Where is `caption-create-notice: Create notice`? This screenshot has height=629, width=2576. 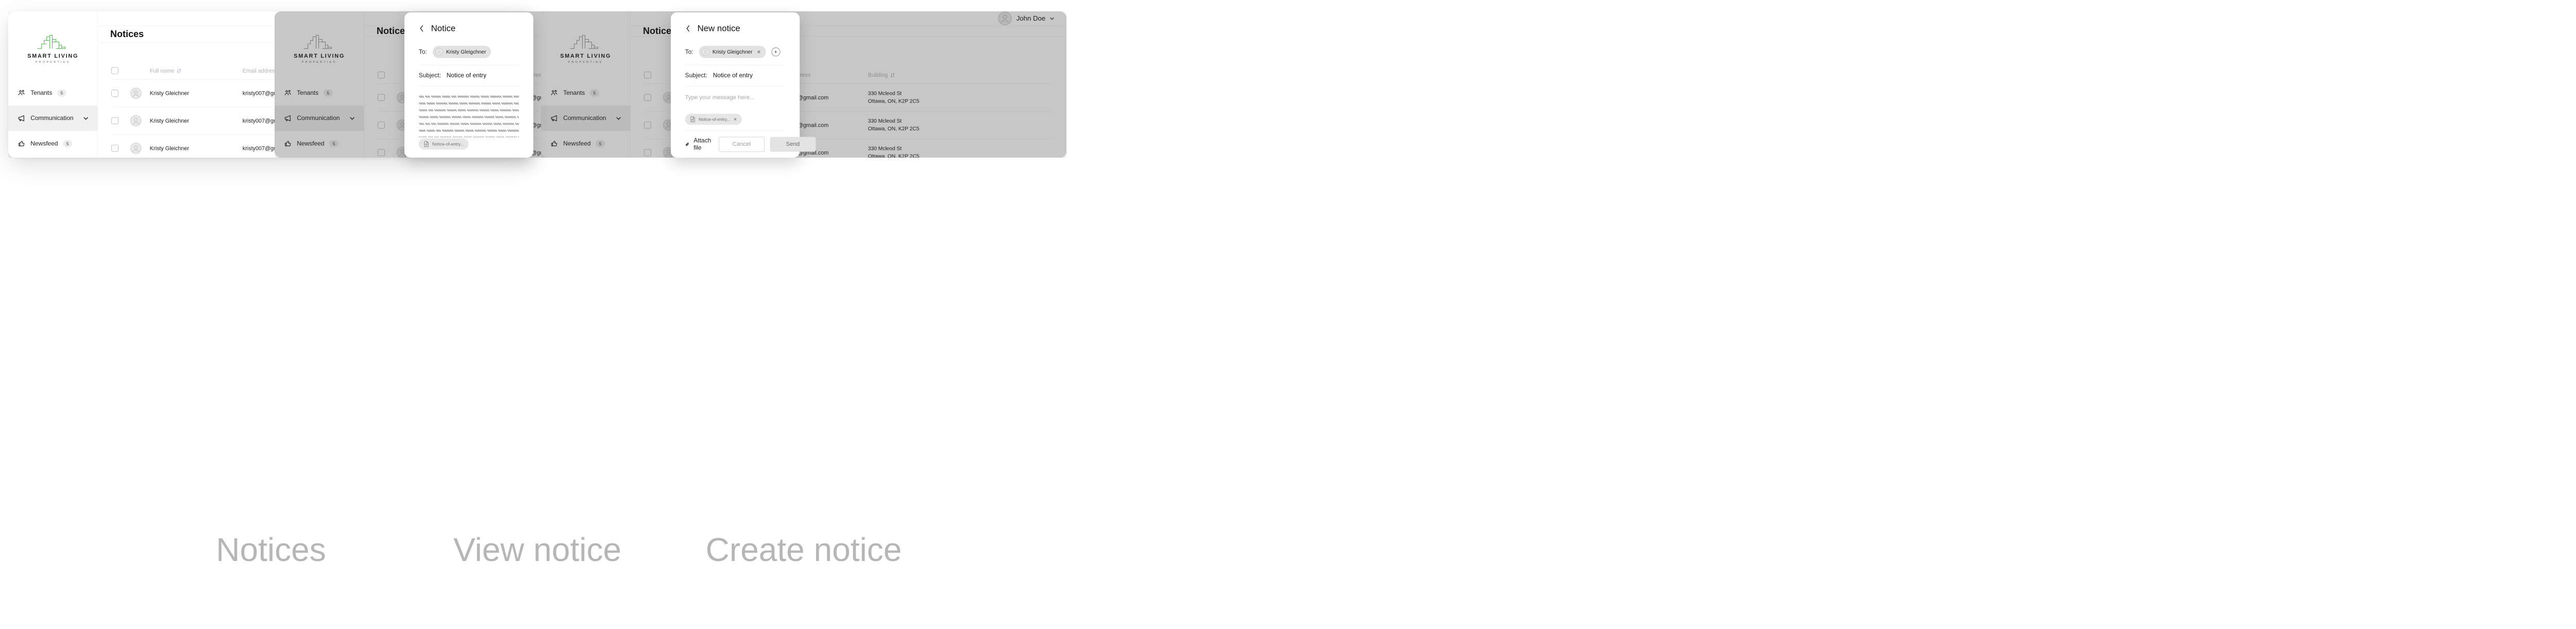 caption-create-notice: Create notice is located at coordinates (804, 549).